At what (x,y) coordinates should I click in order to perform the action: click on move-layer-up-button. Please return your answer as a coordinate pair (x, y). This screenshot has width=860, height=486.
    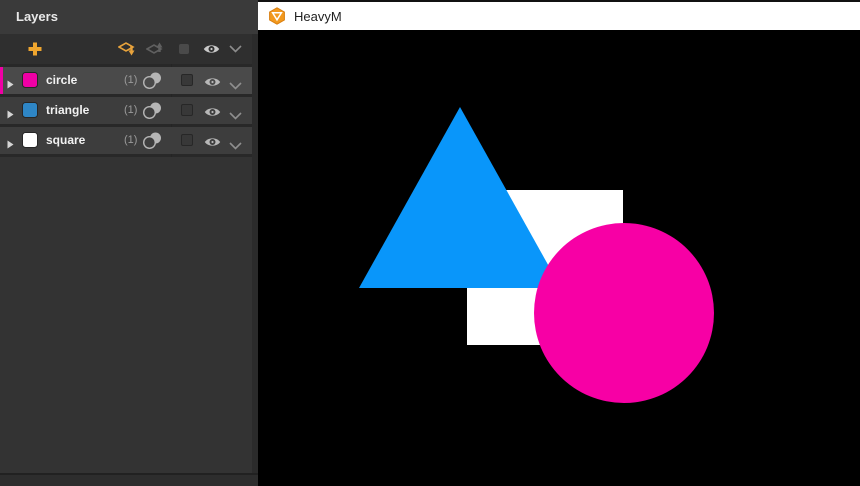
    Looking at the image, I should click on (156, 49).